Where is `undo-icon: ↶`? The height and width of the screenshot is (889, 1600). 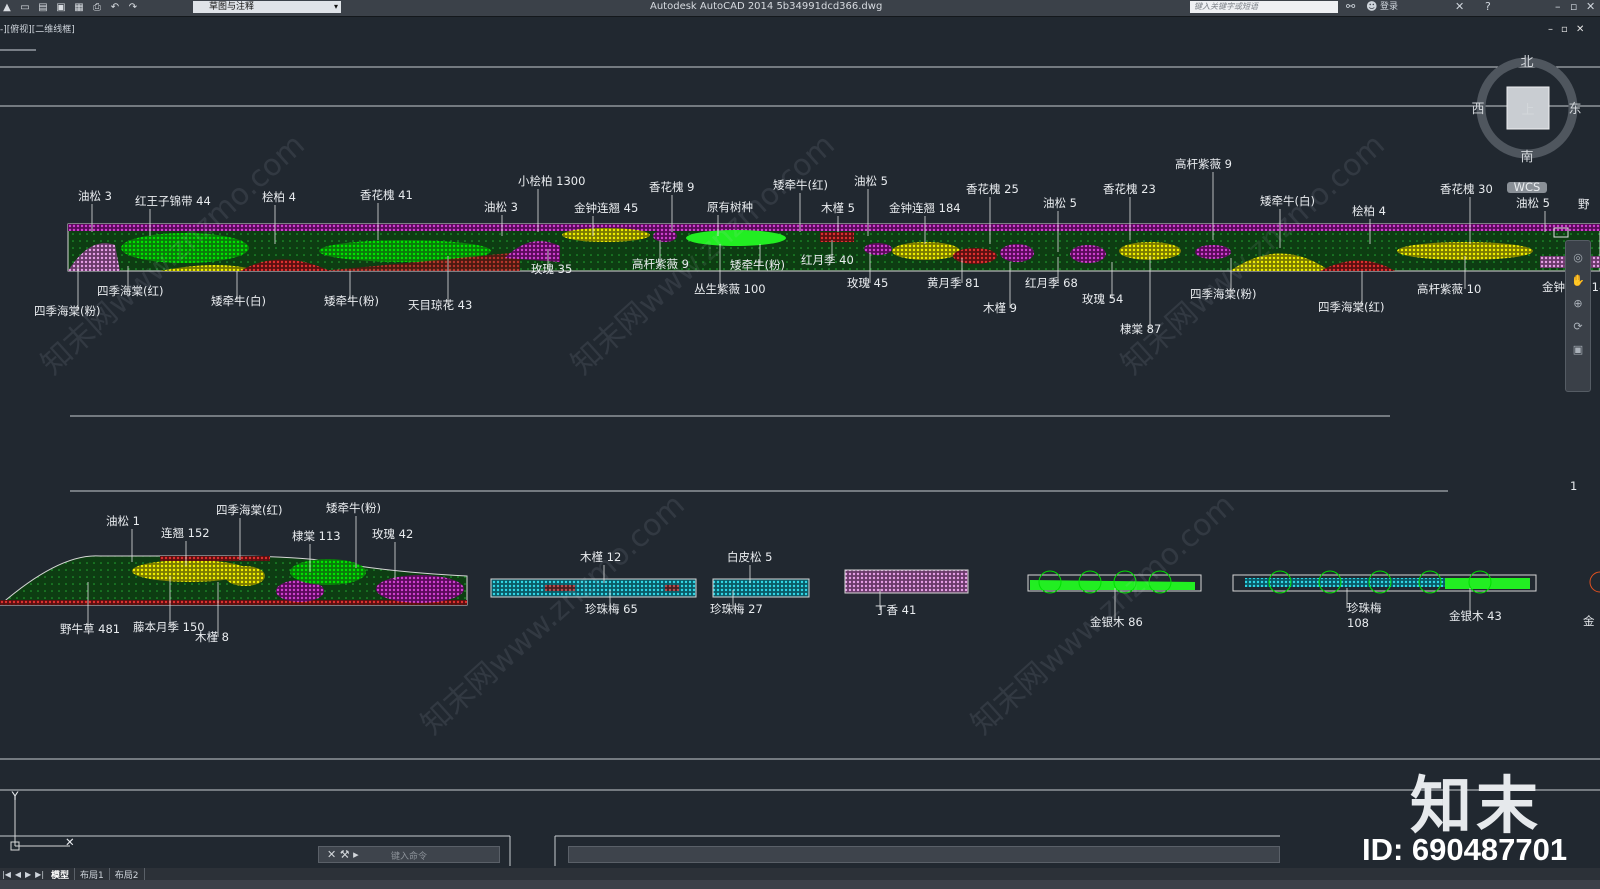
undo-icon: ↶ is located at coordinates (115, 8).